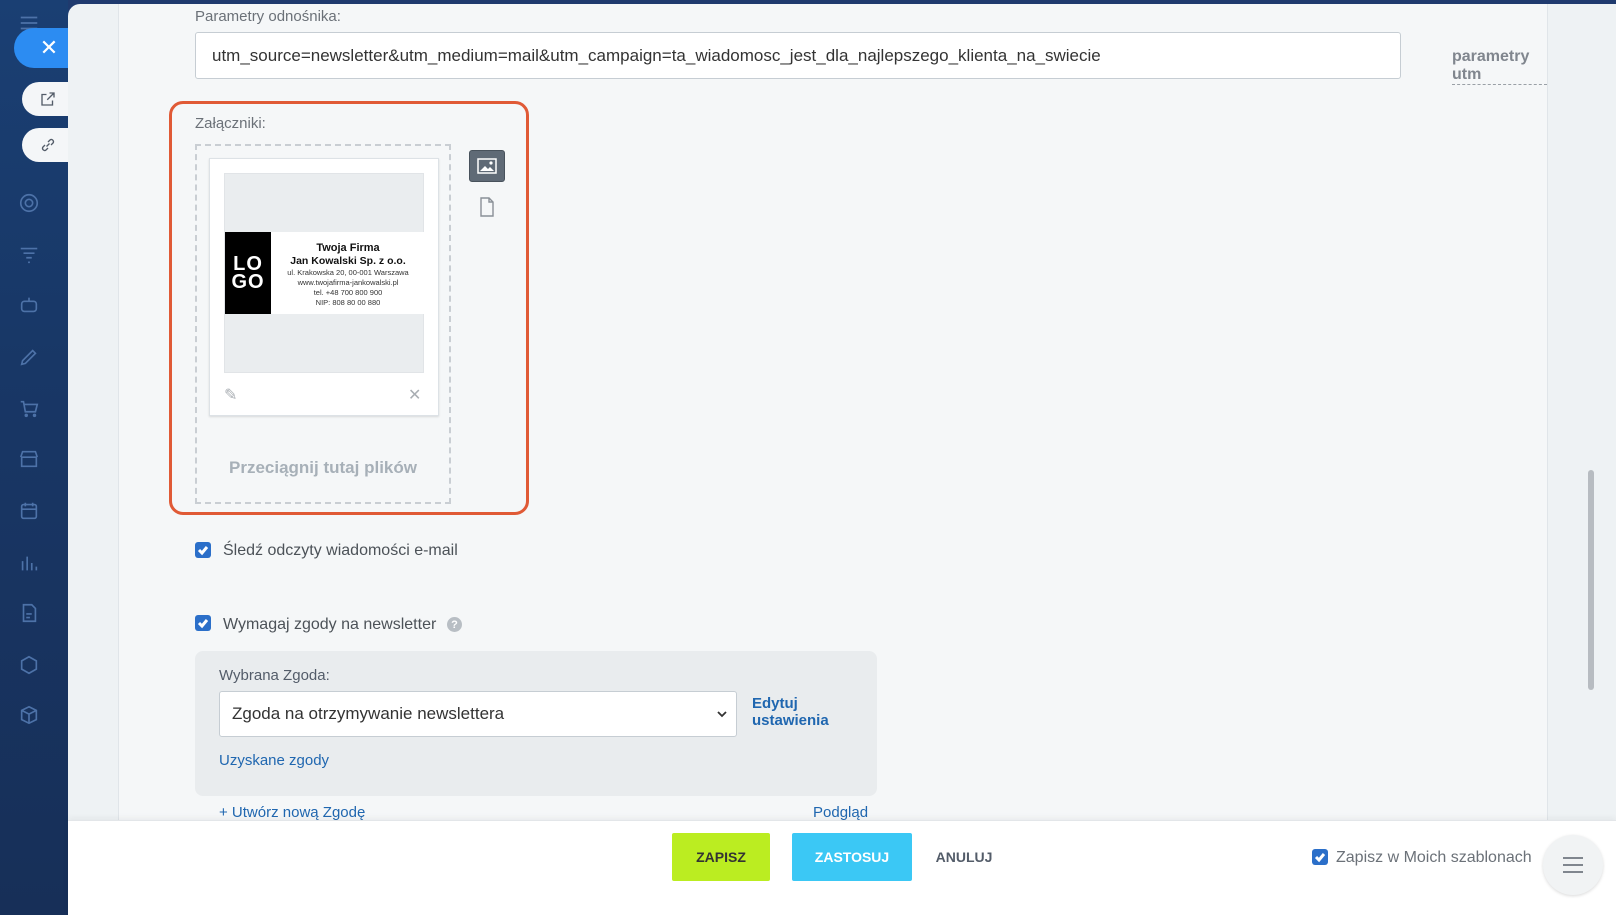 The width and height of the screenshot is (1616, 915). I want to click on external-link-icon, so click(48, 99).